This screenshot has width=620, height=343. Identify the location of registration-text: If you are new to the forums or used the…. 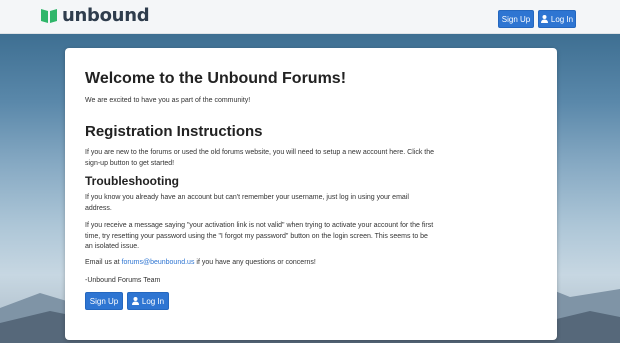
(260, 158).